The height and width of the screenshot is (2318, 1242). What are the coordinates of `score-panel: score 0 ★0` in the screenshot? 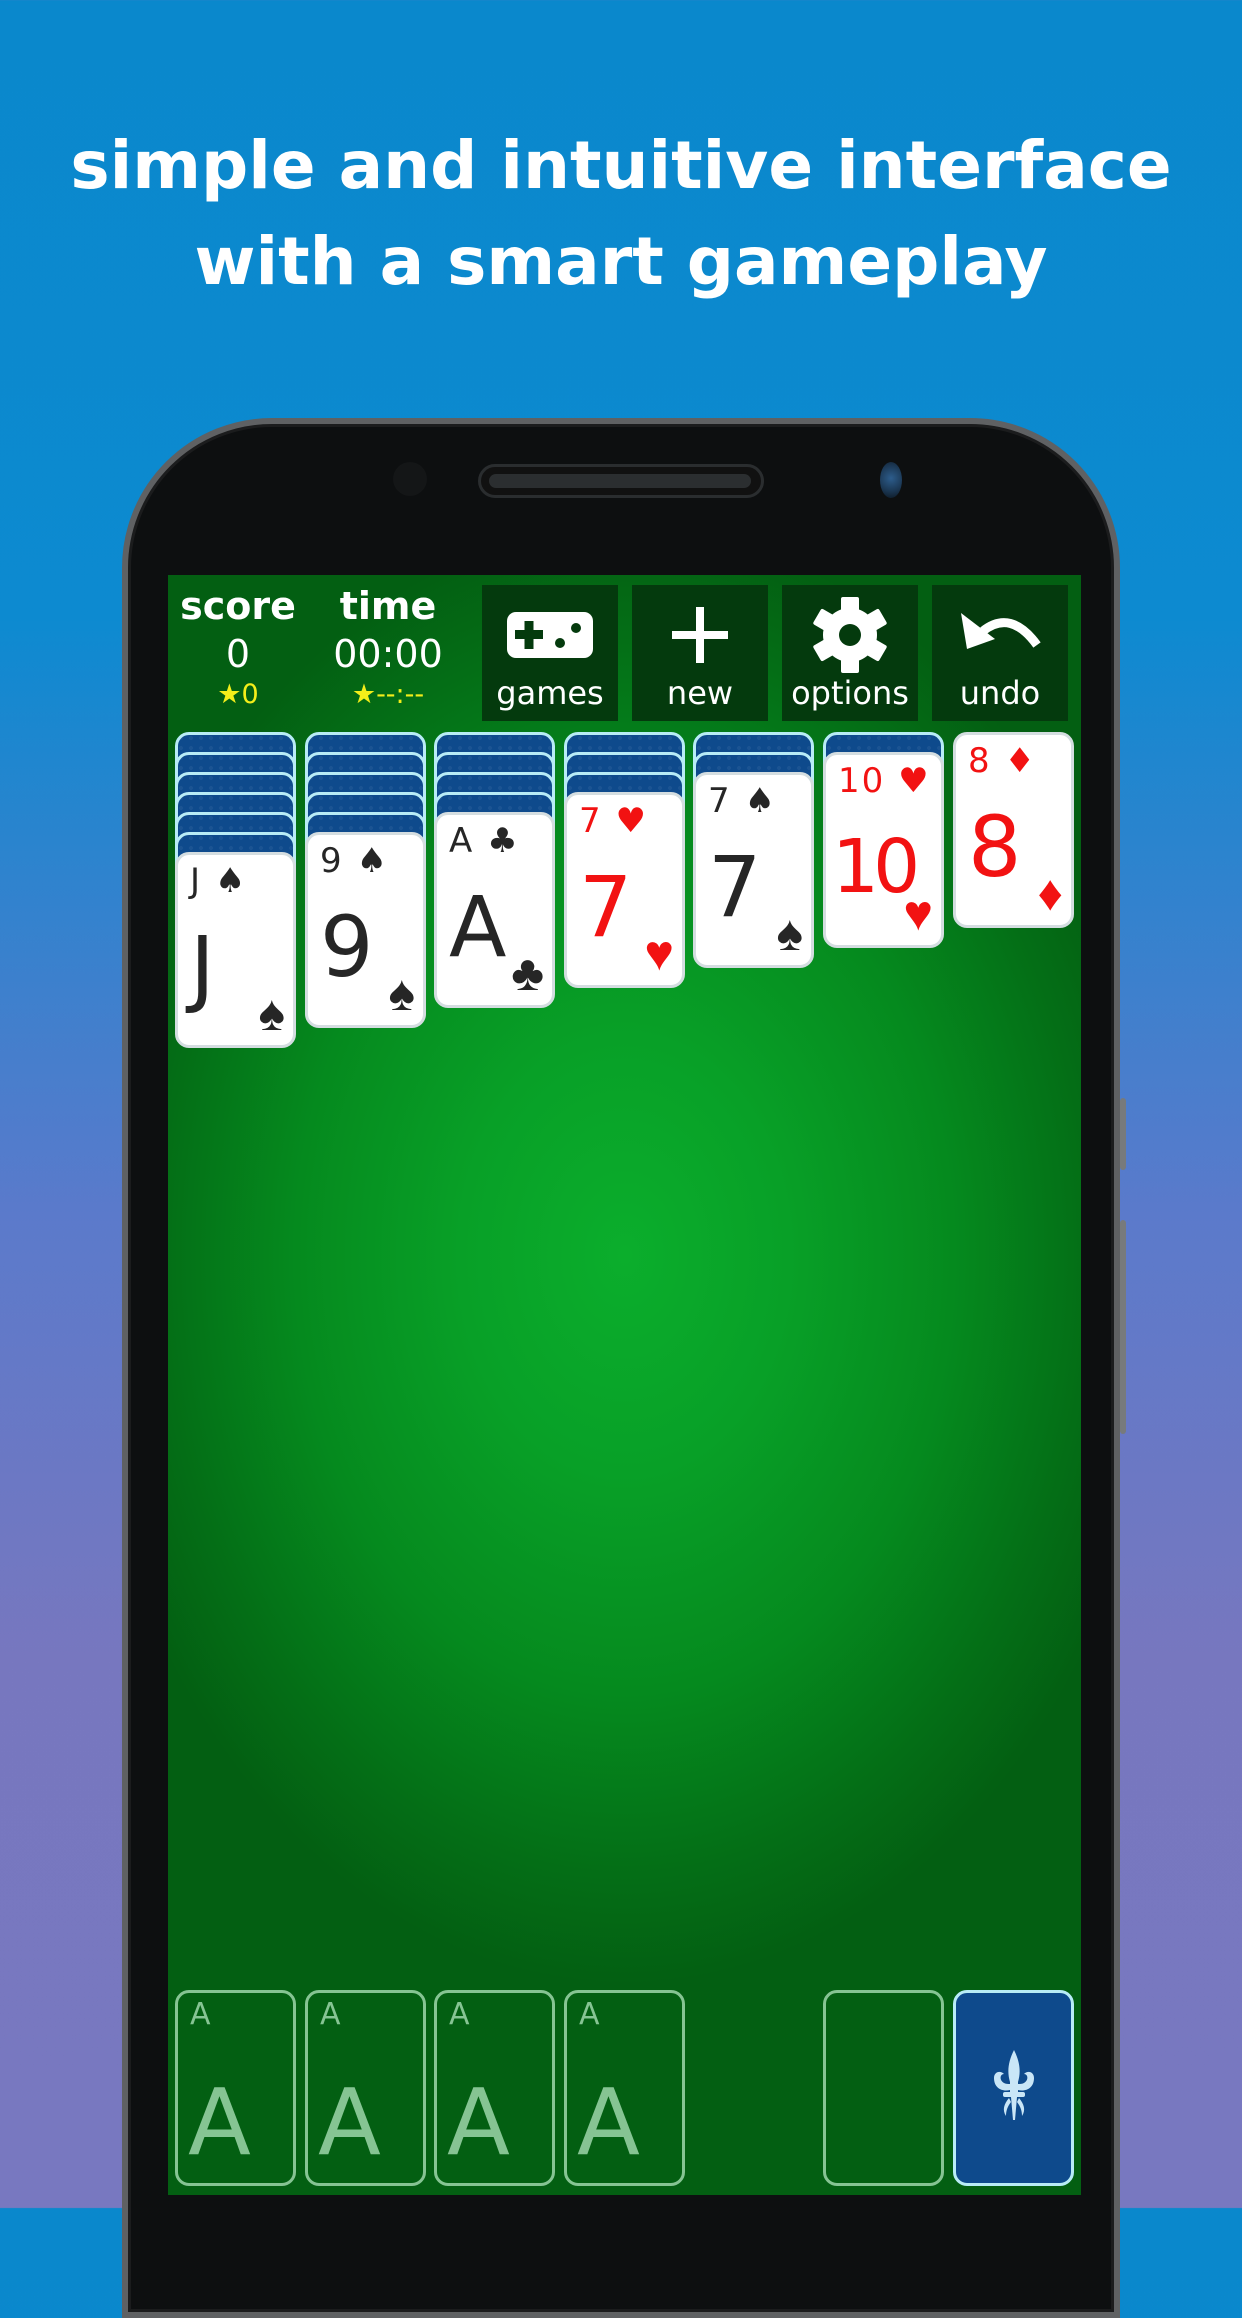 It's located at (238, 647).